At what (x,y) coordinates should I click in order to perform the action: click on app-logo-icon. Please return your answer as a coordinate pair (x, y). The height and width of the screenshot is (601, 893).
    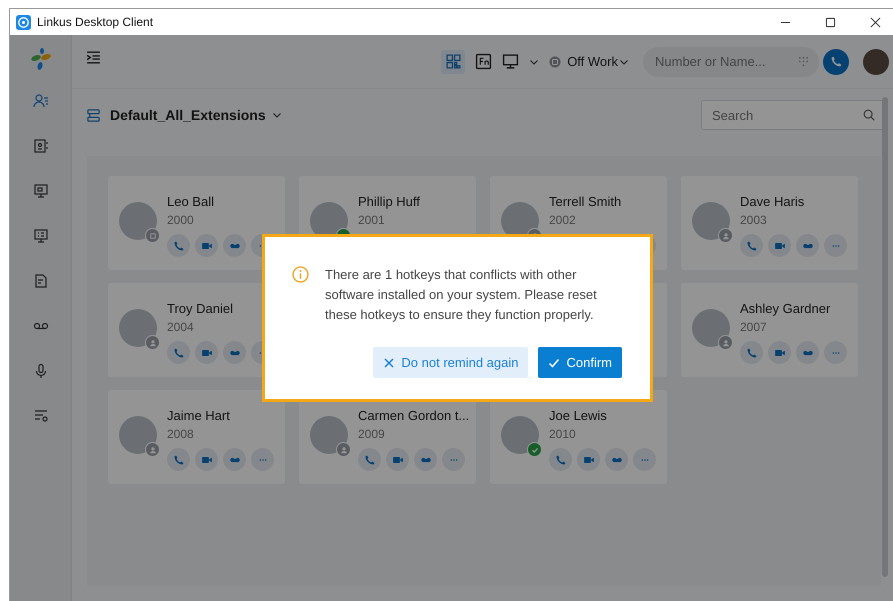
    Looking at the image, I should click on (23, 22).